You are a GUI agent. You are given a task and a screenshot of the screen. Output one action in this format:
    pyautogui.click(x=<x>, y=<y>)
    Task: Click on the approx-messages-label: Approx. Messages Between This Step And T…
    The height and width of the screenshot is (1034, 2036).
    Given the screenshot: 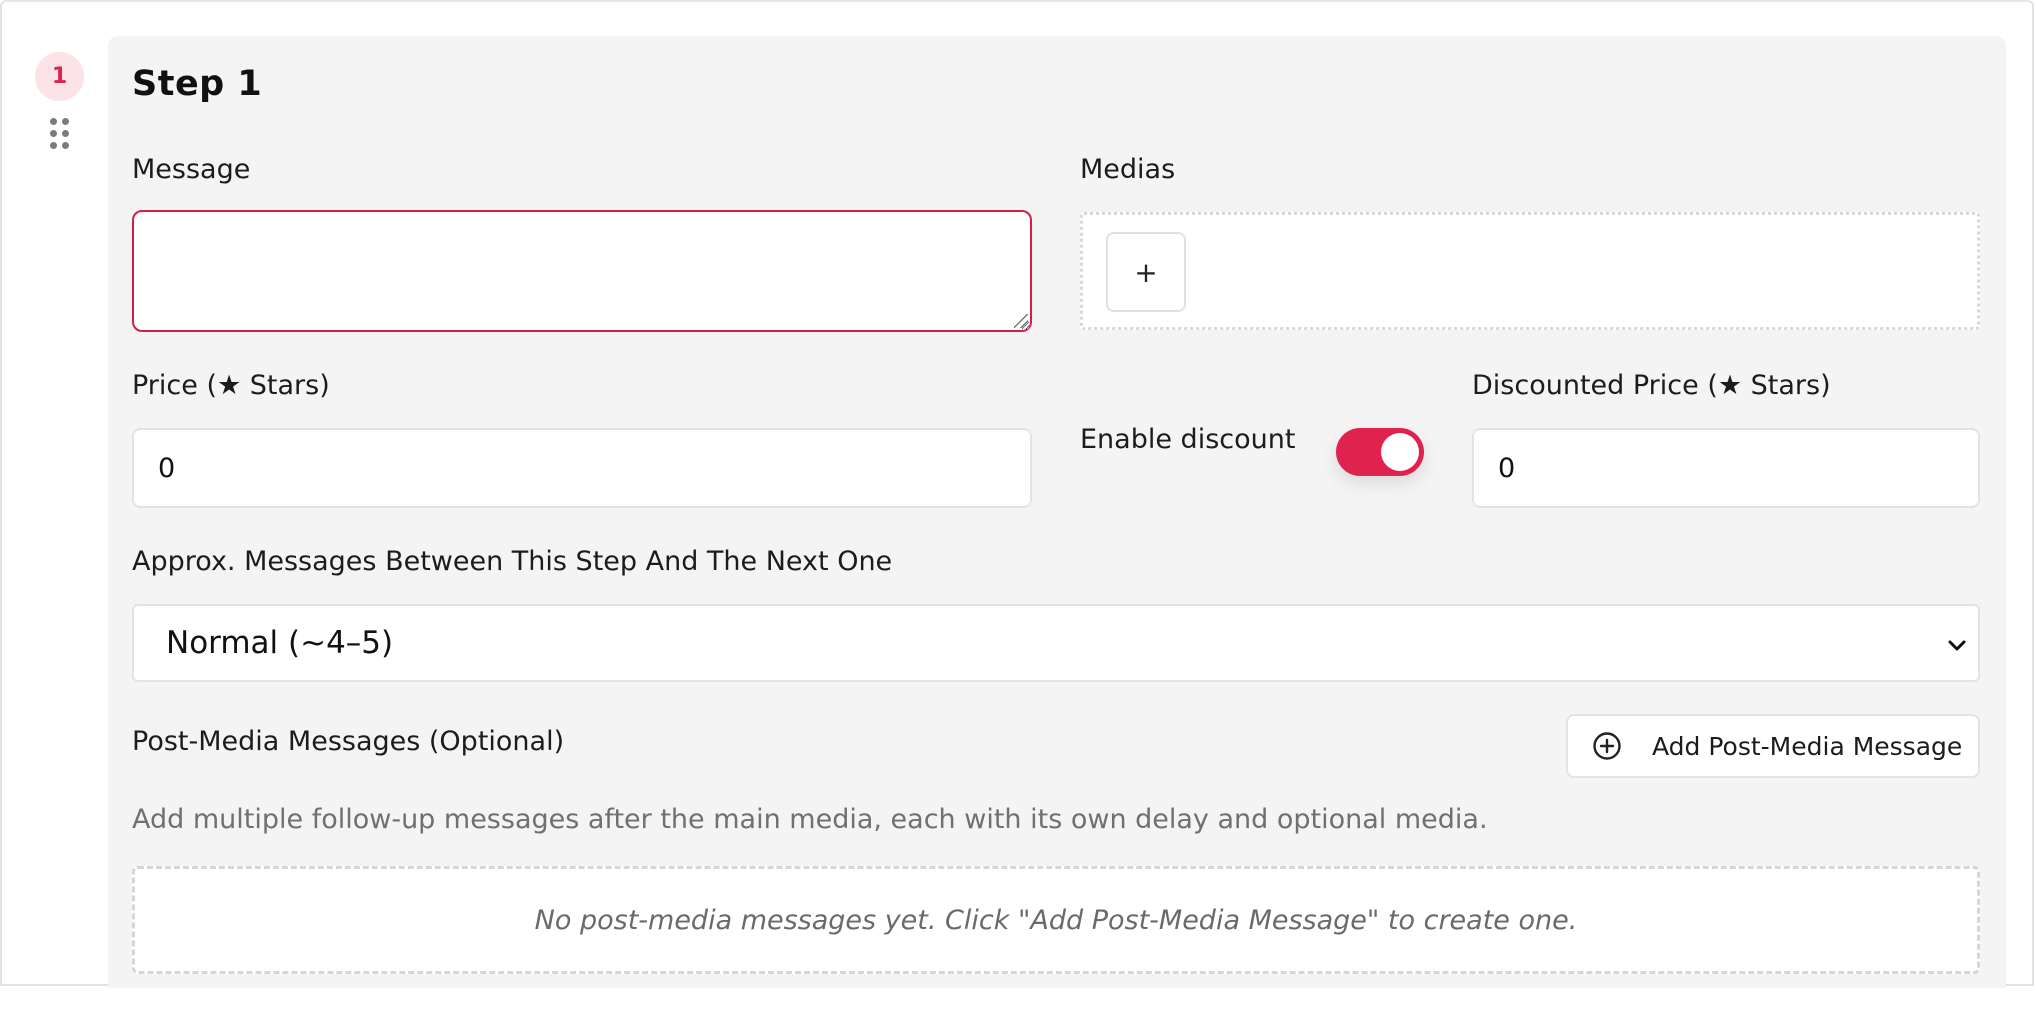 What is the action you would take?
    pyautogui.click(x=512, y=561)
    